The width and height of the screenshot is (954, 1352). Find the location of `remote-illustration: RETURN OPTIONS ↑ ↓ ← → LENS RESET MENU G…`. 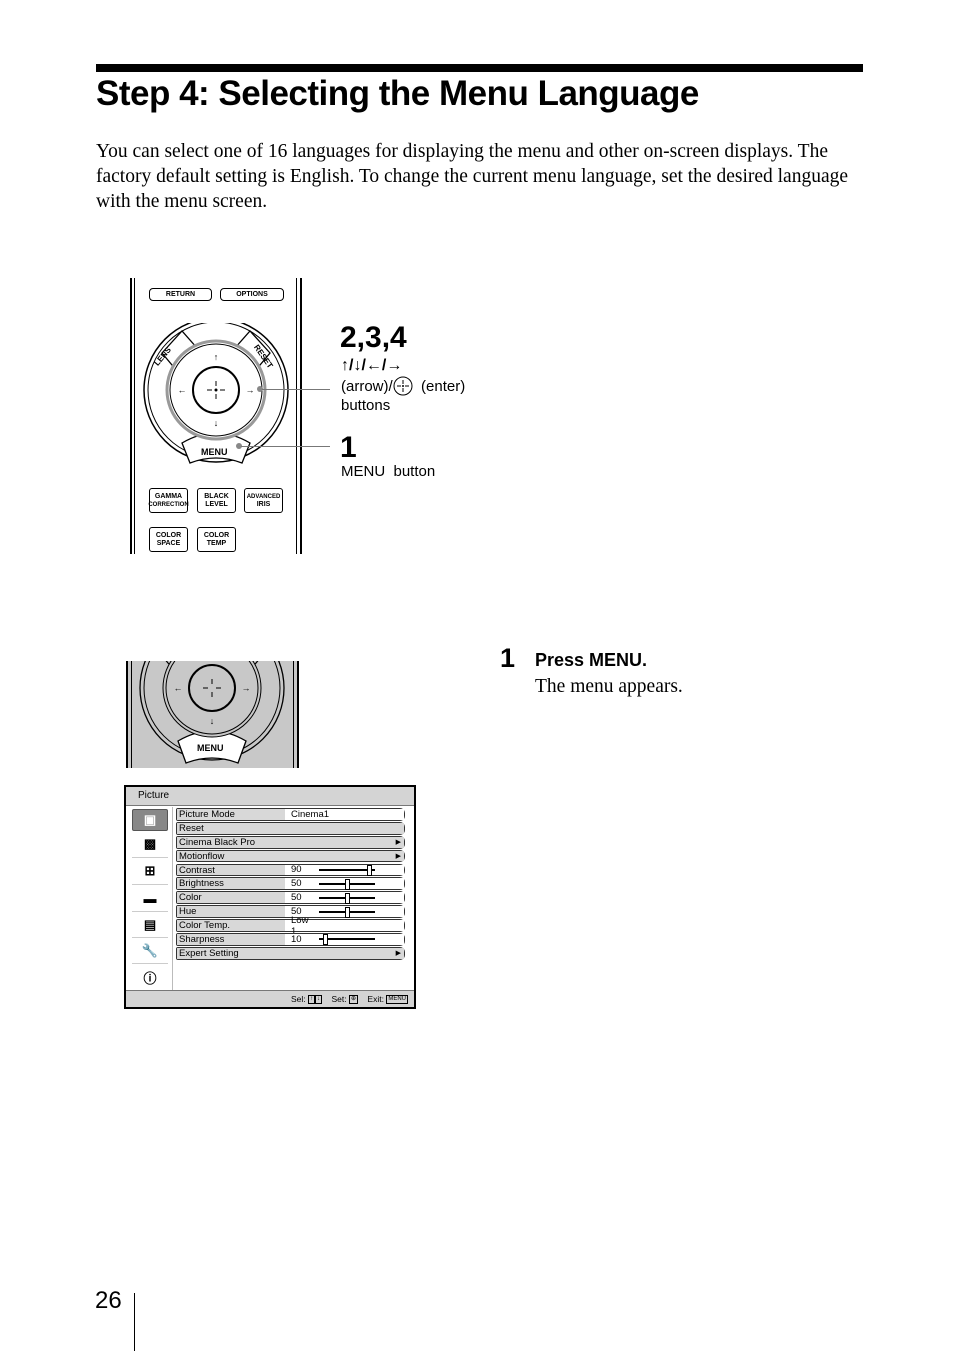

remote-illustration: RETURN OPTIONS ↑ ↓ ← → LENS RESET MENU G… is located at coordinates (216, 416).